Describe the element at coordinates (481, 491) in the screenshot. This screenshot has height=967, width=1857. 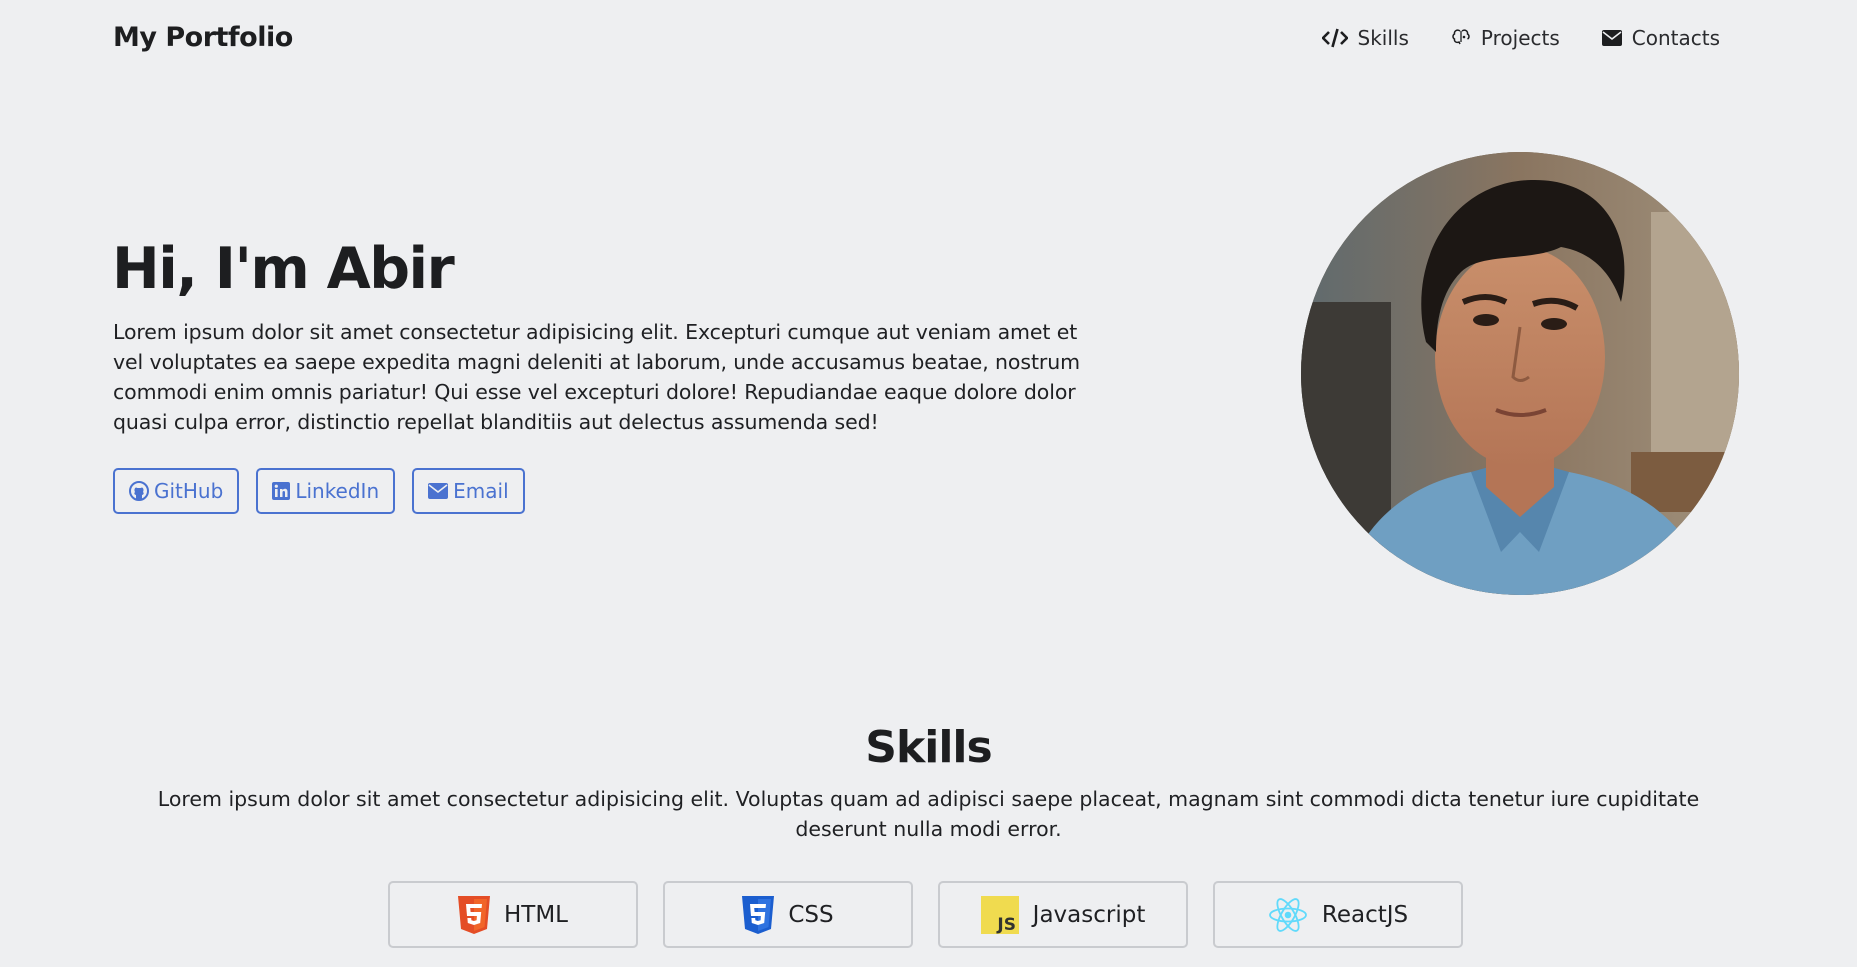
I see `email-button-label: Email` at that location.